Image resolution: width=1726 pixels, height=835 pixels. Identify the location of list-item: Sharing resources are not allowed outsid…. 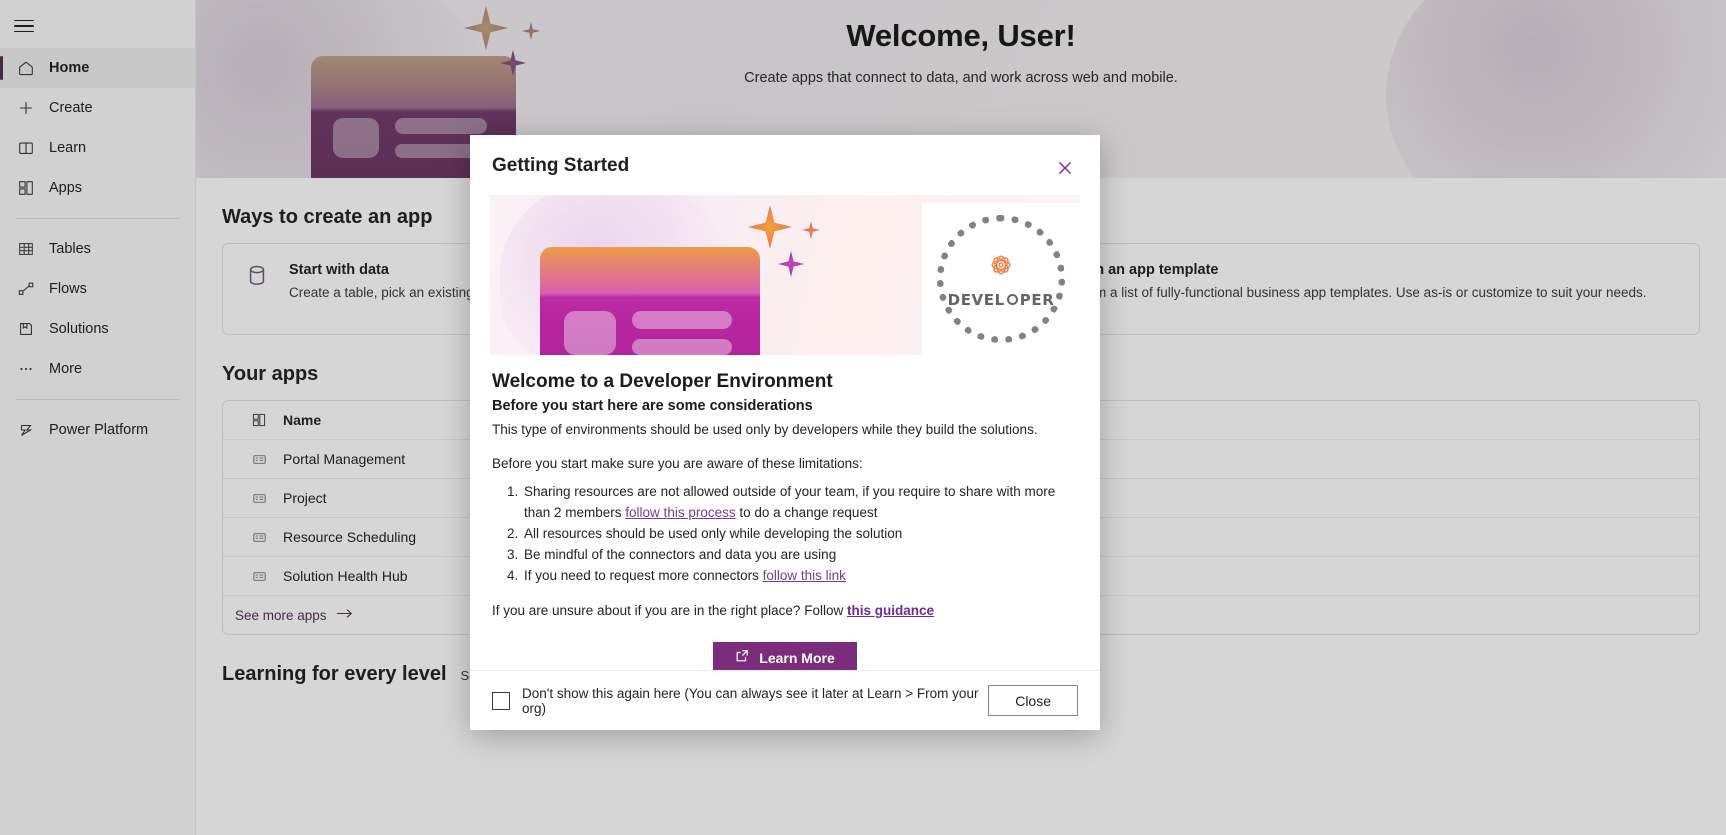
(800, 503).